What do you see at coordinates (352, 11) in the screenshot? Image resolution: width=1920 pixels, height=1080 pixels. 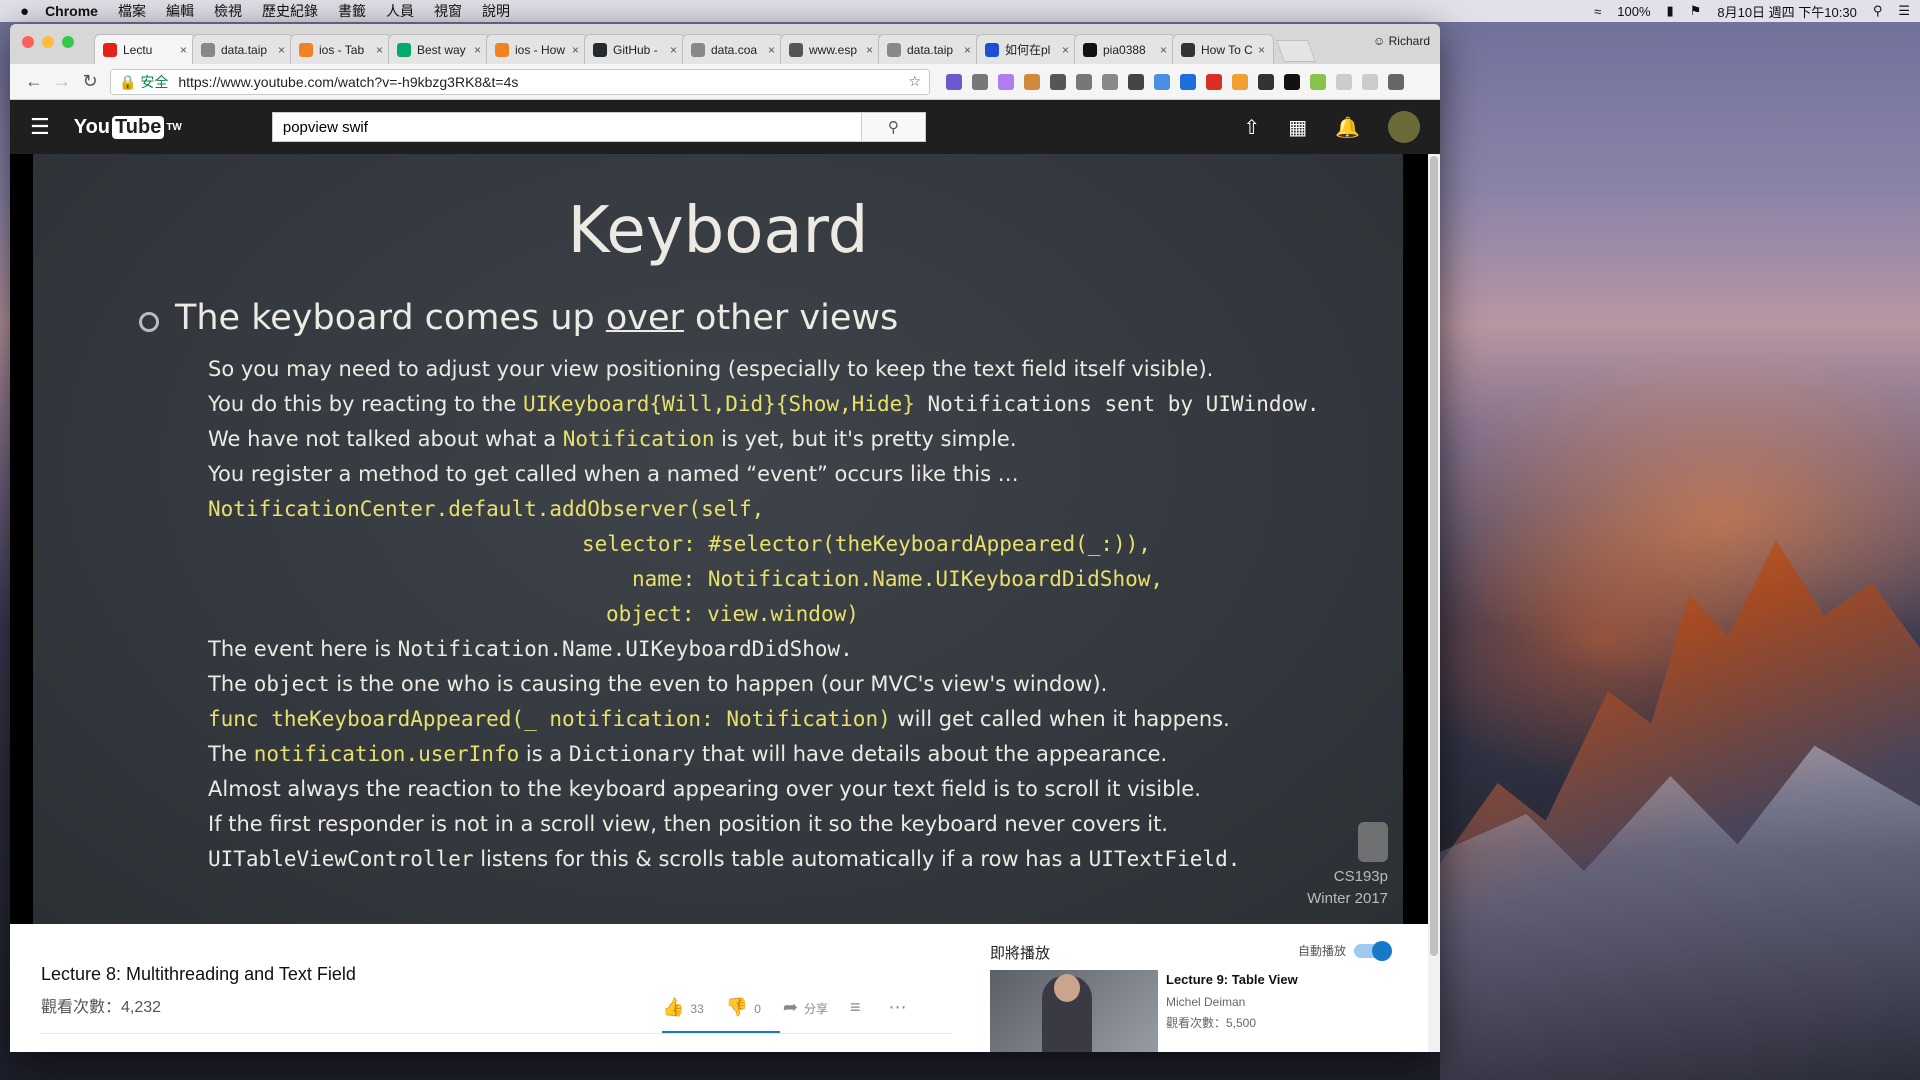 I see `menu-bookmarks: 書籤` at bounding box center [352, 11].